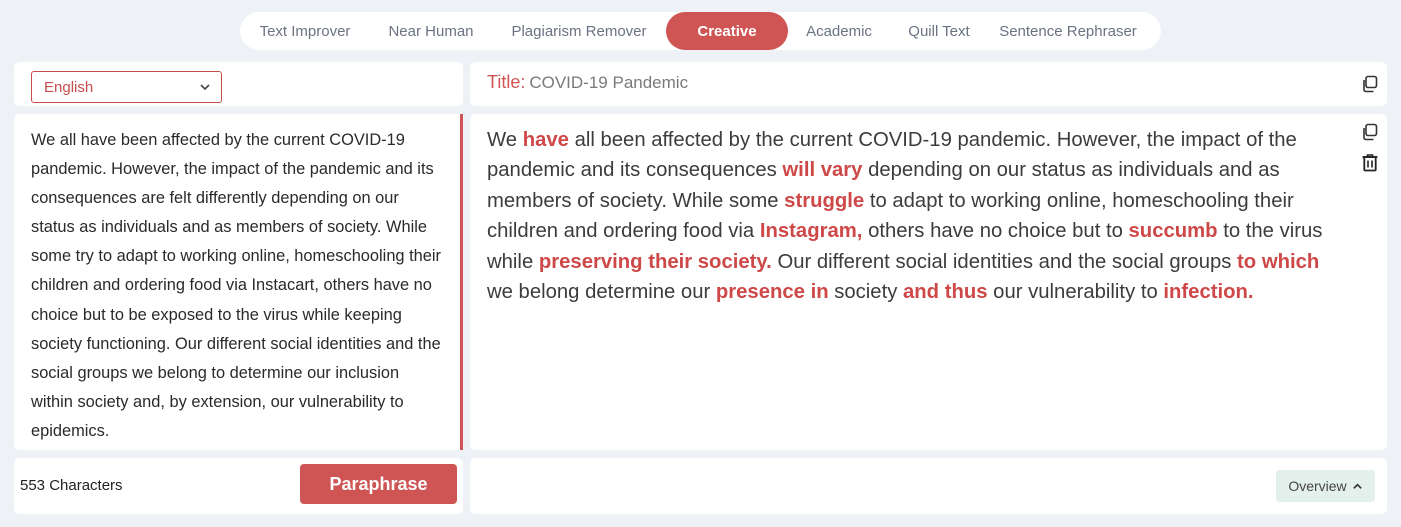 The image size is (1401, 527). I want to click on output-segment: others have no choice but to, so click(995, 231).